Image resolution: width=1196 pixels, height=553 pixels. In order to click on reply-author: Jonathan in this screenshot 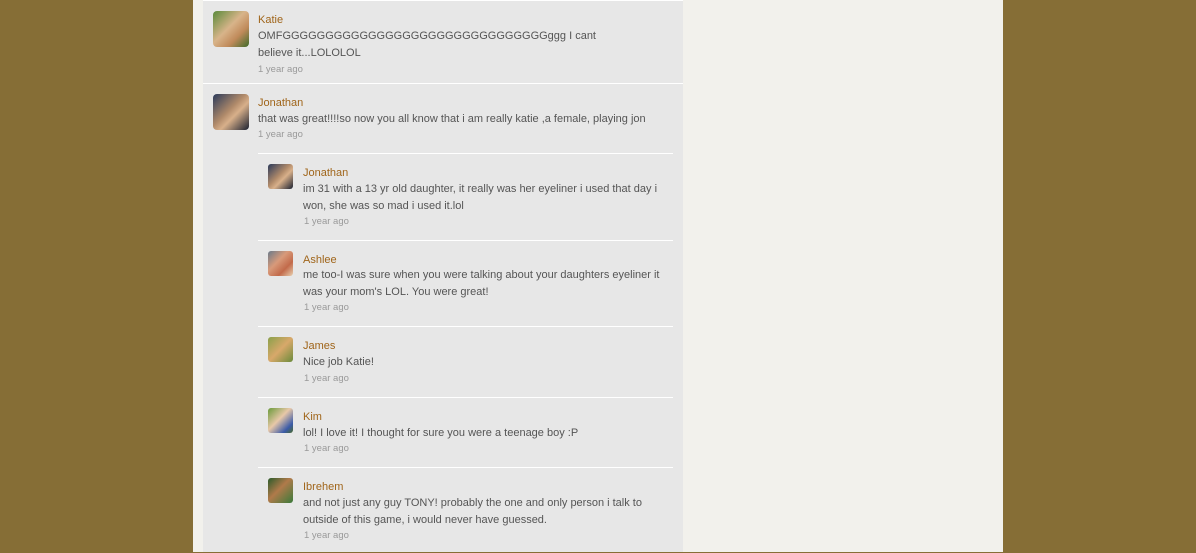, I will do `click(325, 173)`.